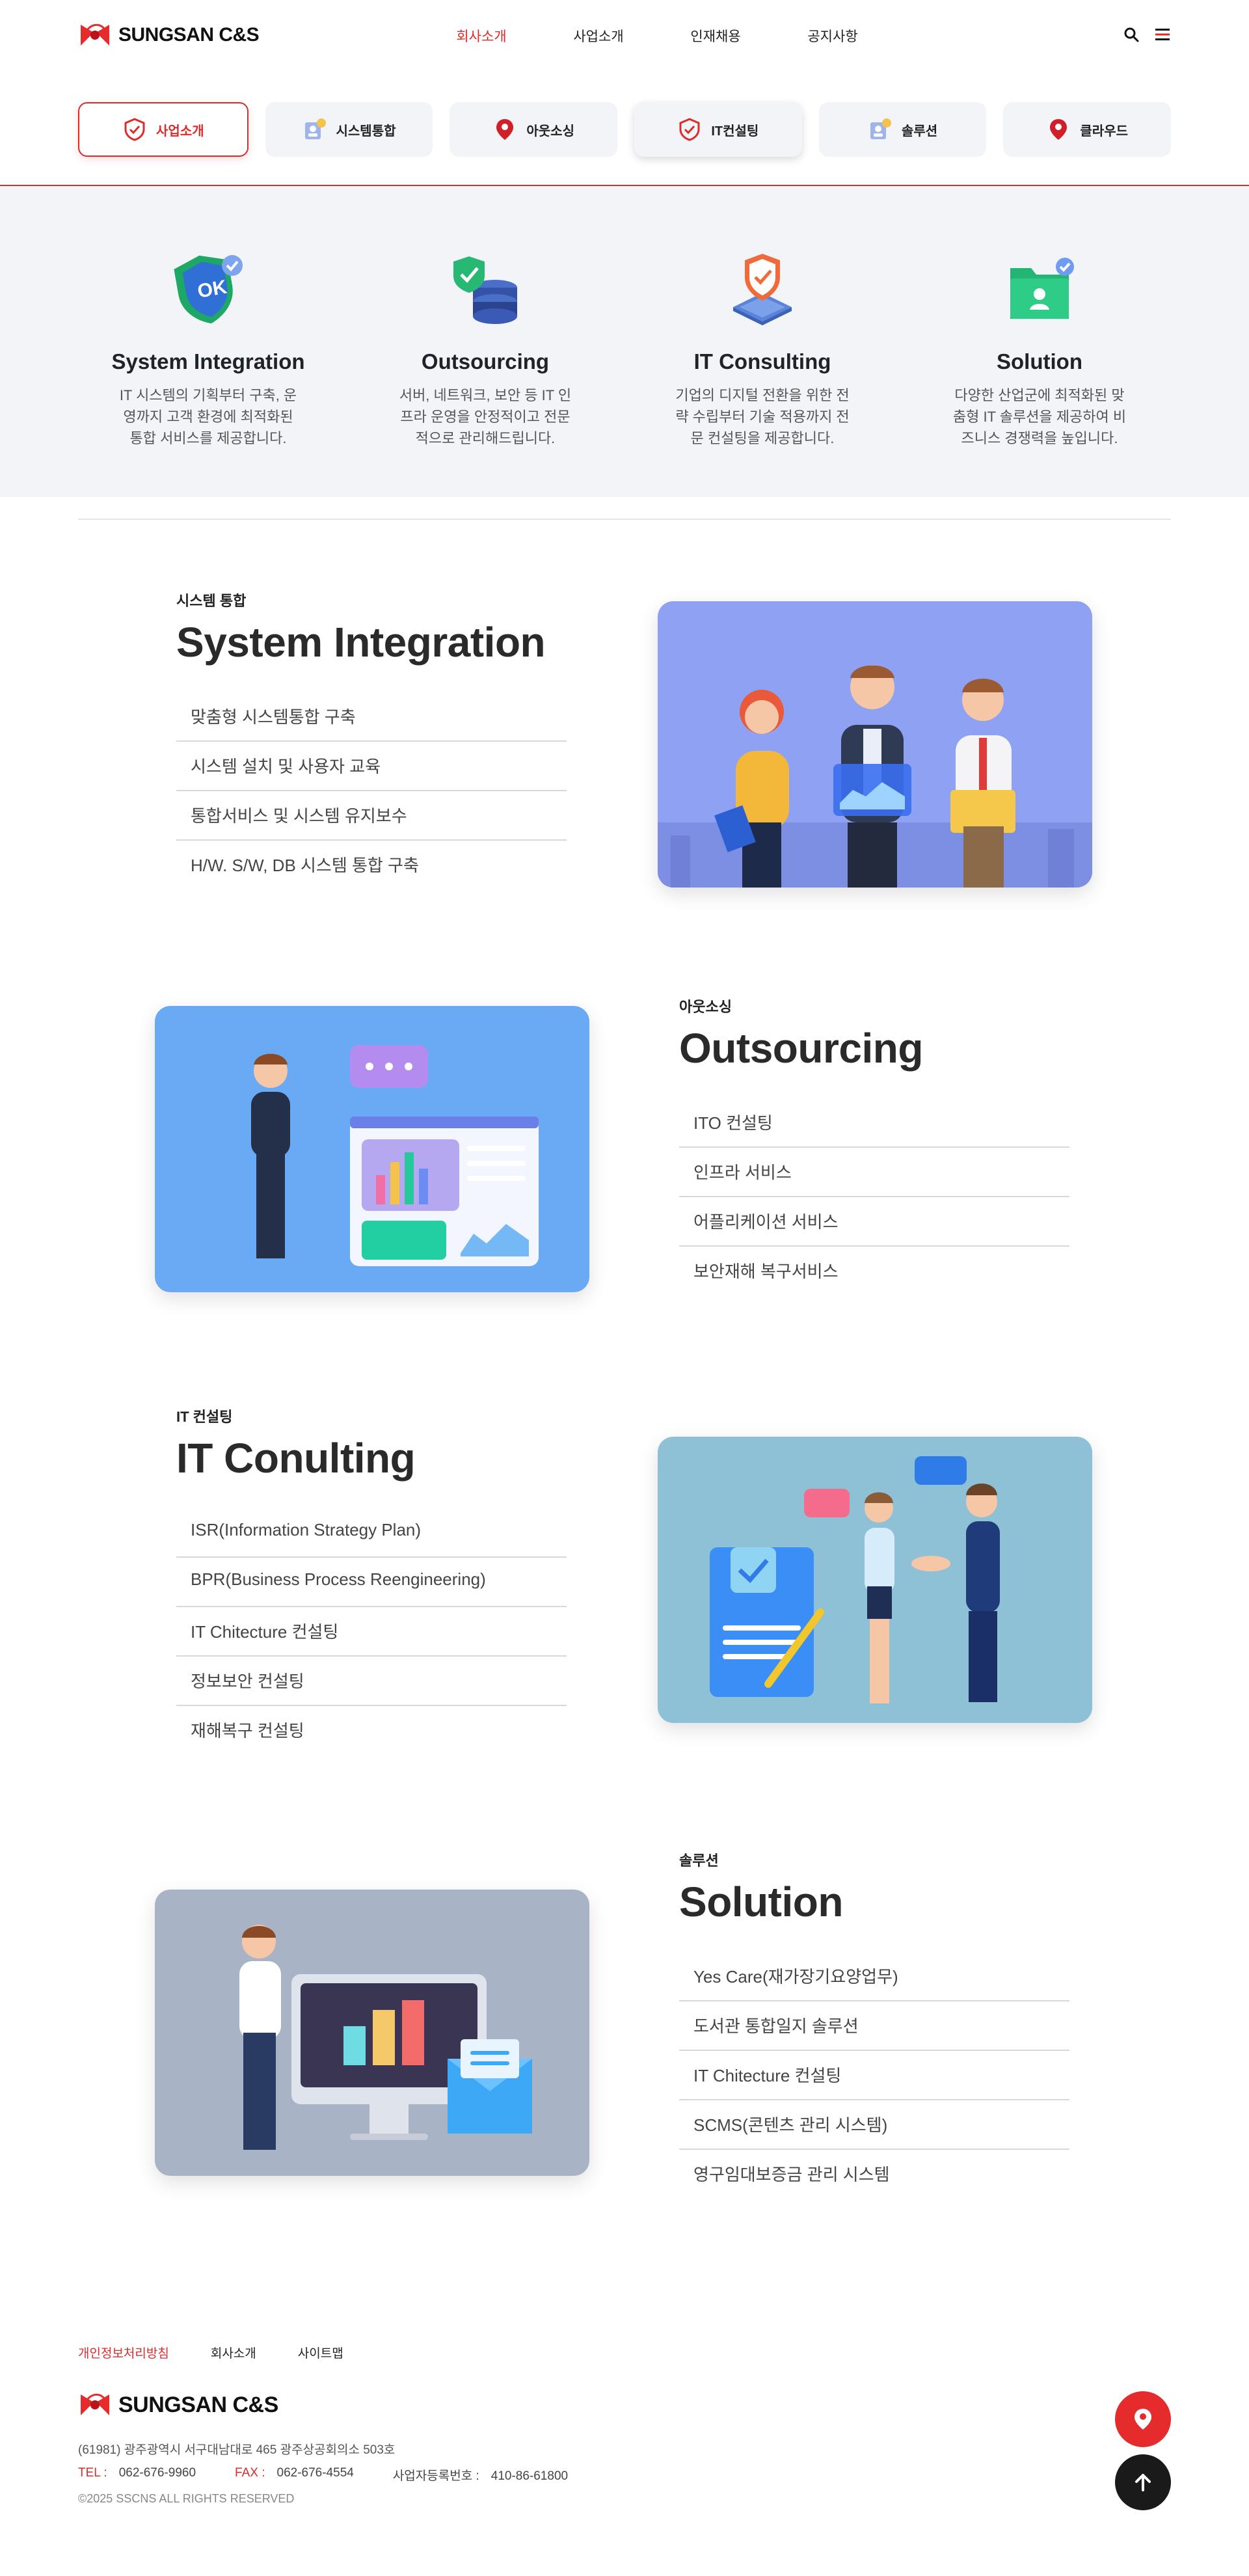  What do you see at coordinates (761, 1901) in the screenshot?
I see `section-title: Solution` at bounding box center [761, 1901].